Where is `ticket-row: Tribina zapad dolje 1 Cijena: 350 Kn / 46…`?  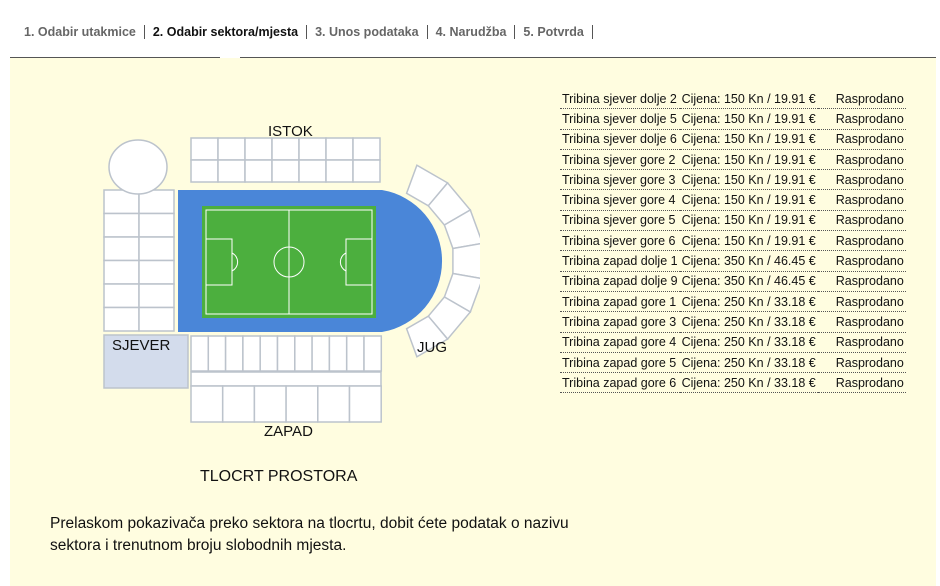
ticket-row: Tribina zapad dolje 1 Cijena: 350 Kn / 46… is located at coordinates (733, 261).